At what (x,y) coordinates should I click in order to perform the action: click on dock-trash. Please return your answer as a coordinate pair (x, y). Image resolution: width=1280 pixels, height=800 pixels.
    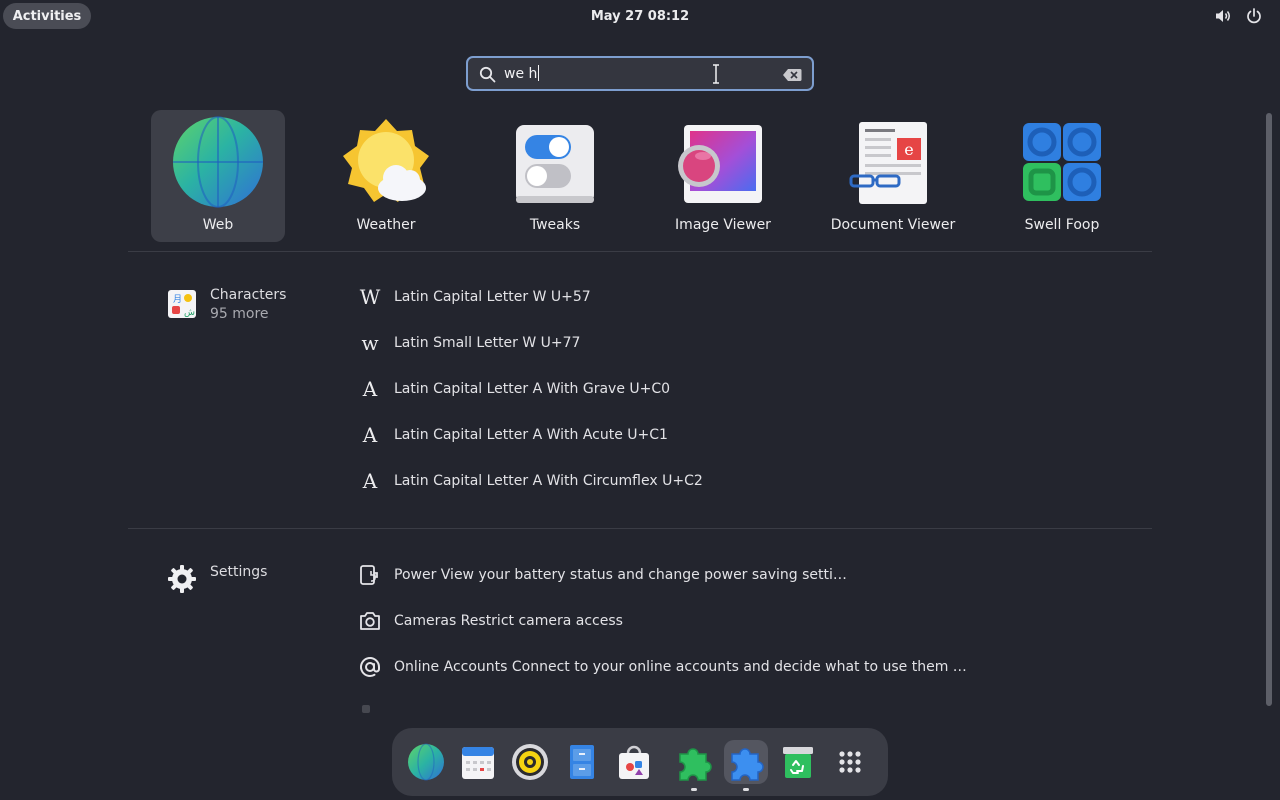
    Looking at the image, I should click on (798, 762).